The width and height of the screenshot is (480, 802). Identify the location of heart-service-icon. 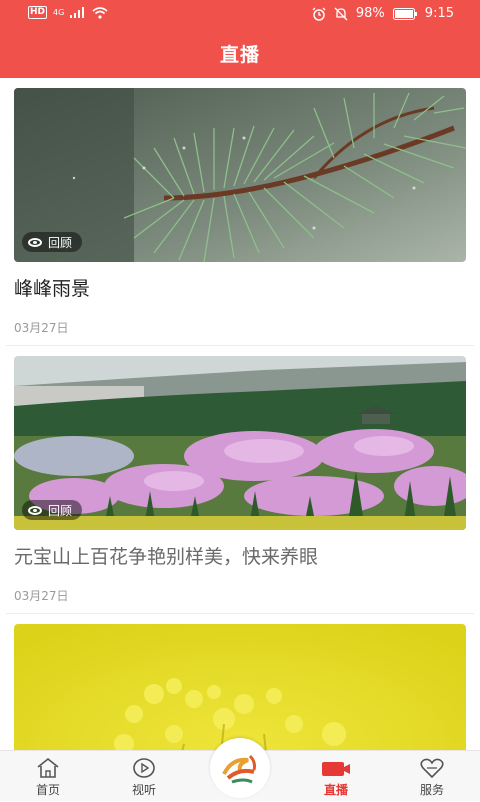
(432, 768).